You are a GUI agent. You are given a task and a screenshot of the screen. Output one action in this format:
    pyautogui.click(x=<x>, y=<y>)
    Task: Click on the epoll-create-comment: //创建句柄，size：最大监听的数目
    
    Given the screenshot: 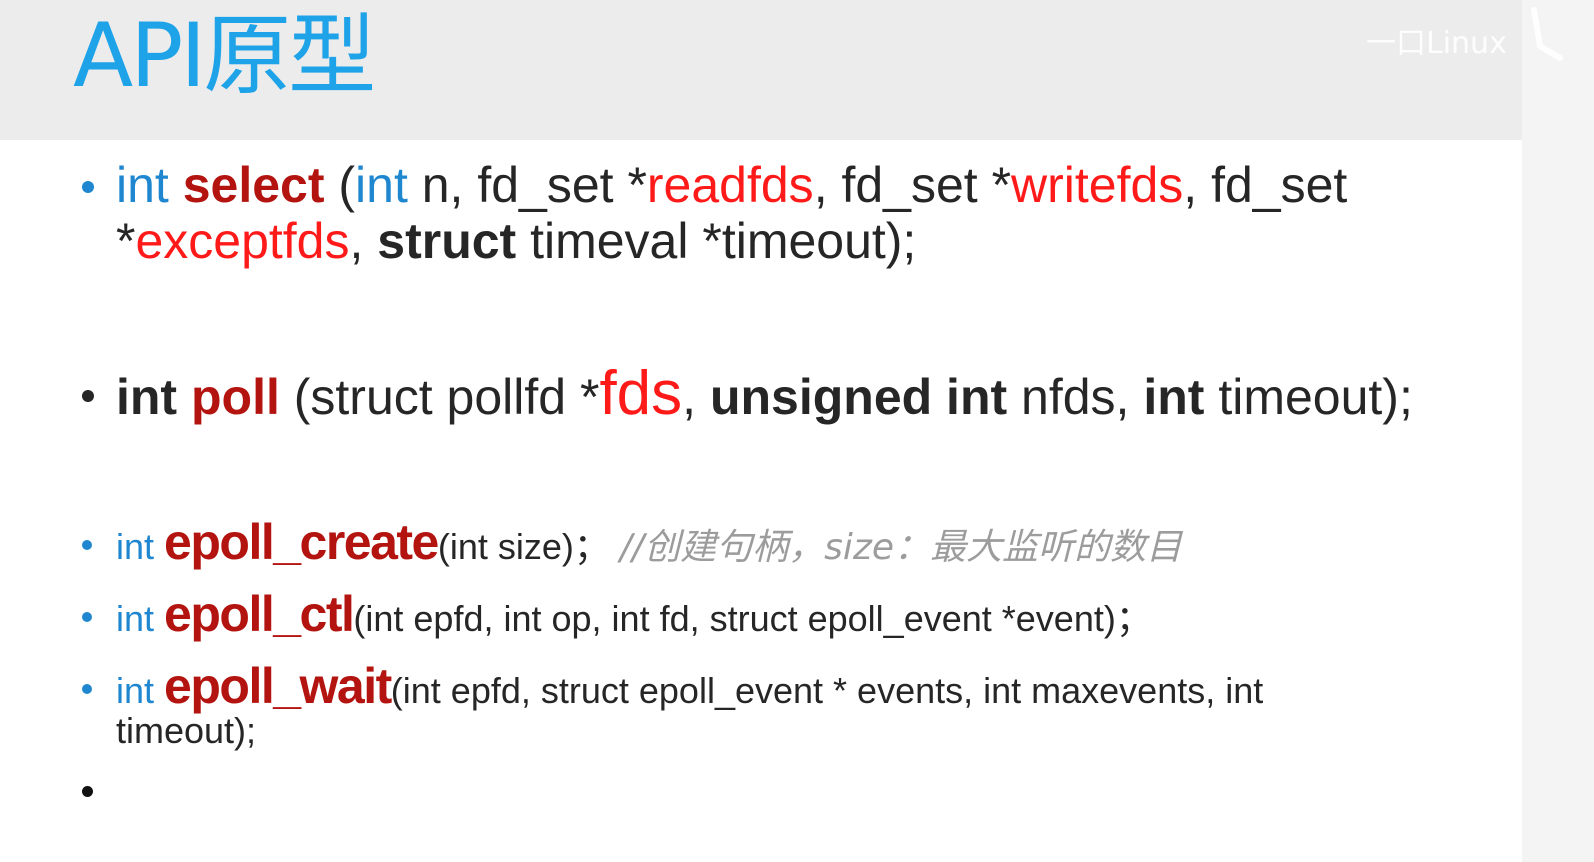 What is the action you would take?
    pyautogui.click(x=900, y=547)
    